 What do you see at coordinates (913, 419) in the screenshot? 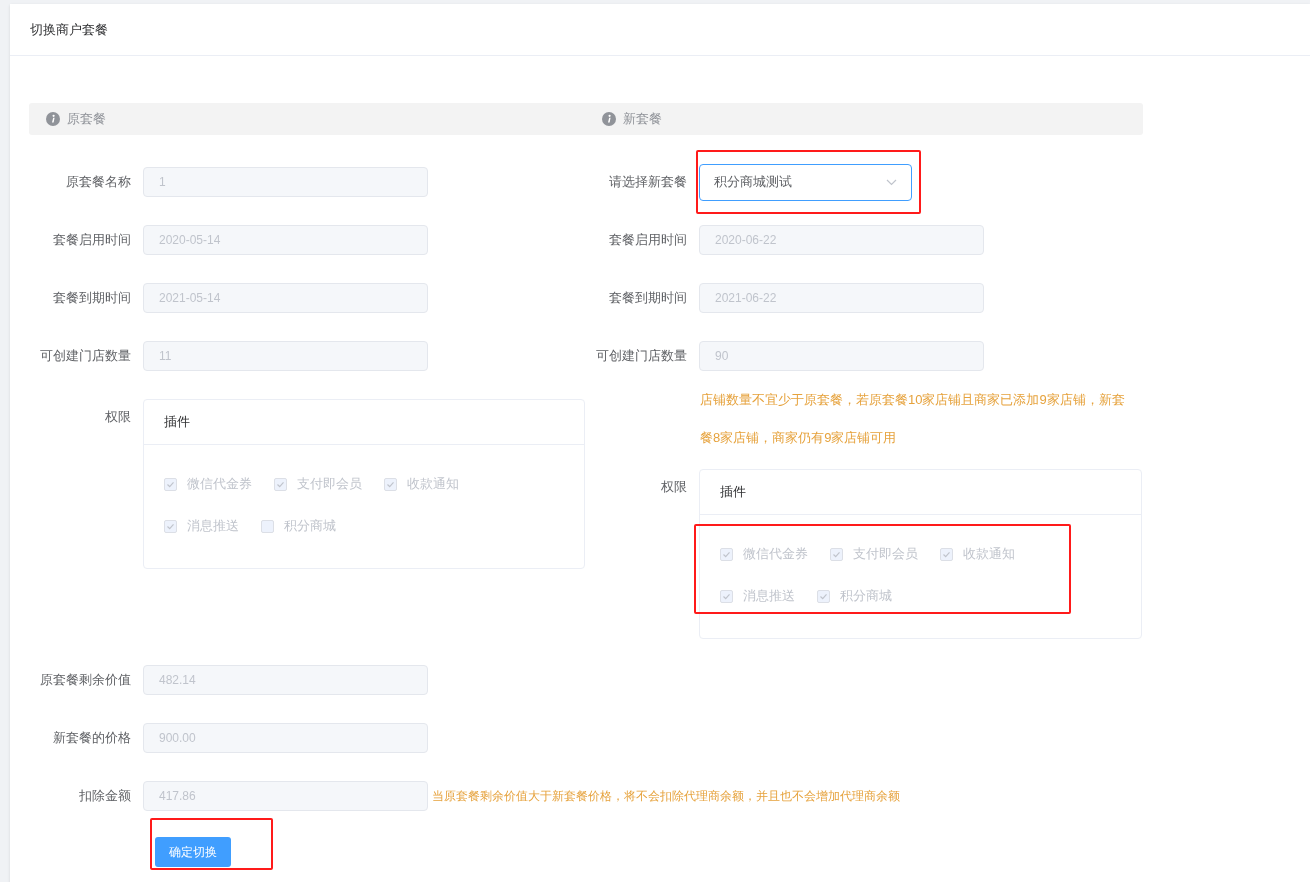
I see `store-count-hint: 店铺数量不宜少于原套餐，若原套餐10家店铺且商家已添加9家店铺，新套餐8家店铺，商家仍有9家店铺可用` at bounding box center [913, 419].